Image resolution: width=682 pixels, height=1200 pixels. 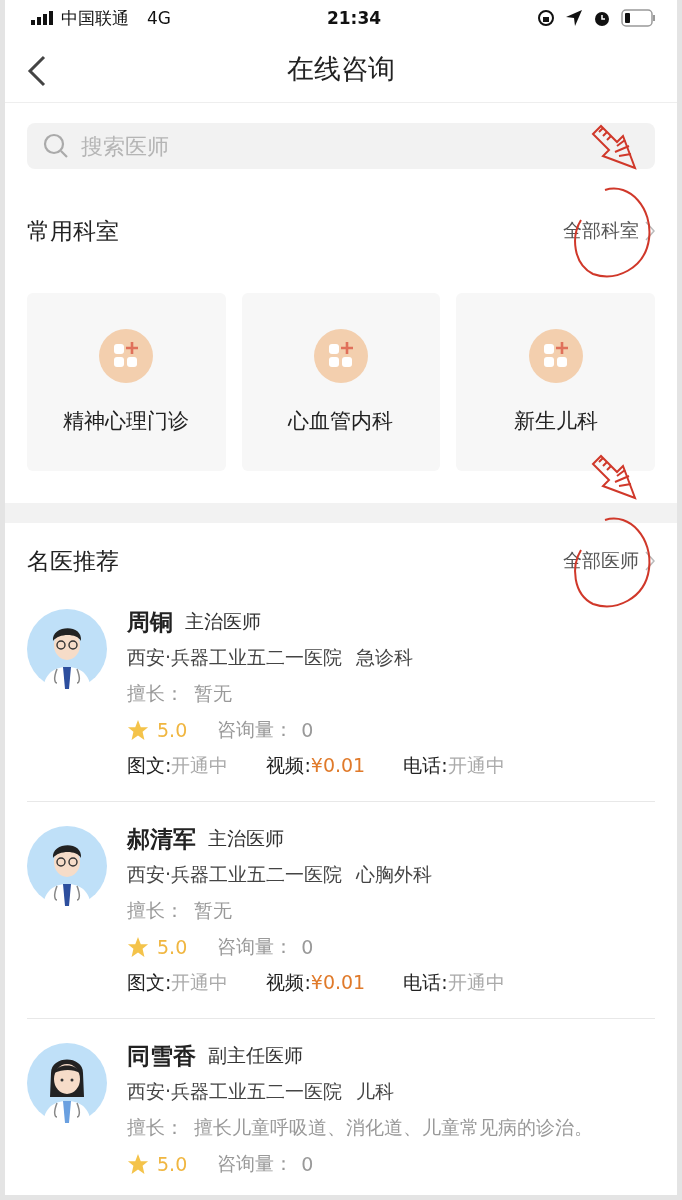 What do you see at coordinates (37, 71) in the screenshot?
I see `back-button` at bounding box center [37, 71].